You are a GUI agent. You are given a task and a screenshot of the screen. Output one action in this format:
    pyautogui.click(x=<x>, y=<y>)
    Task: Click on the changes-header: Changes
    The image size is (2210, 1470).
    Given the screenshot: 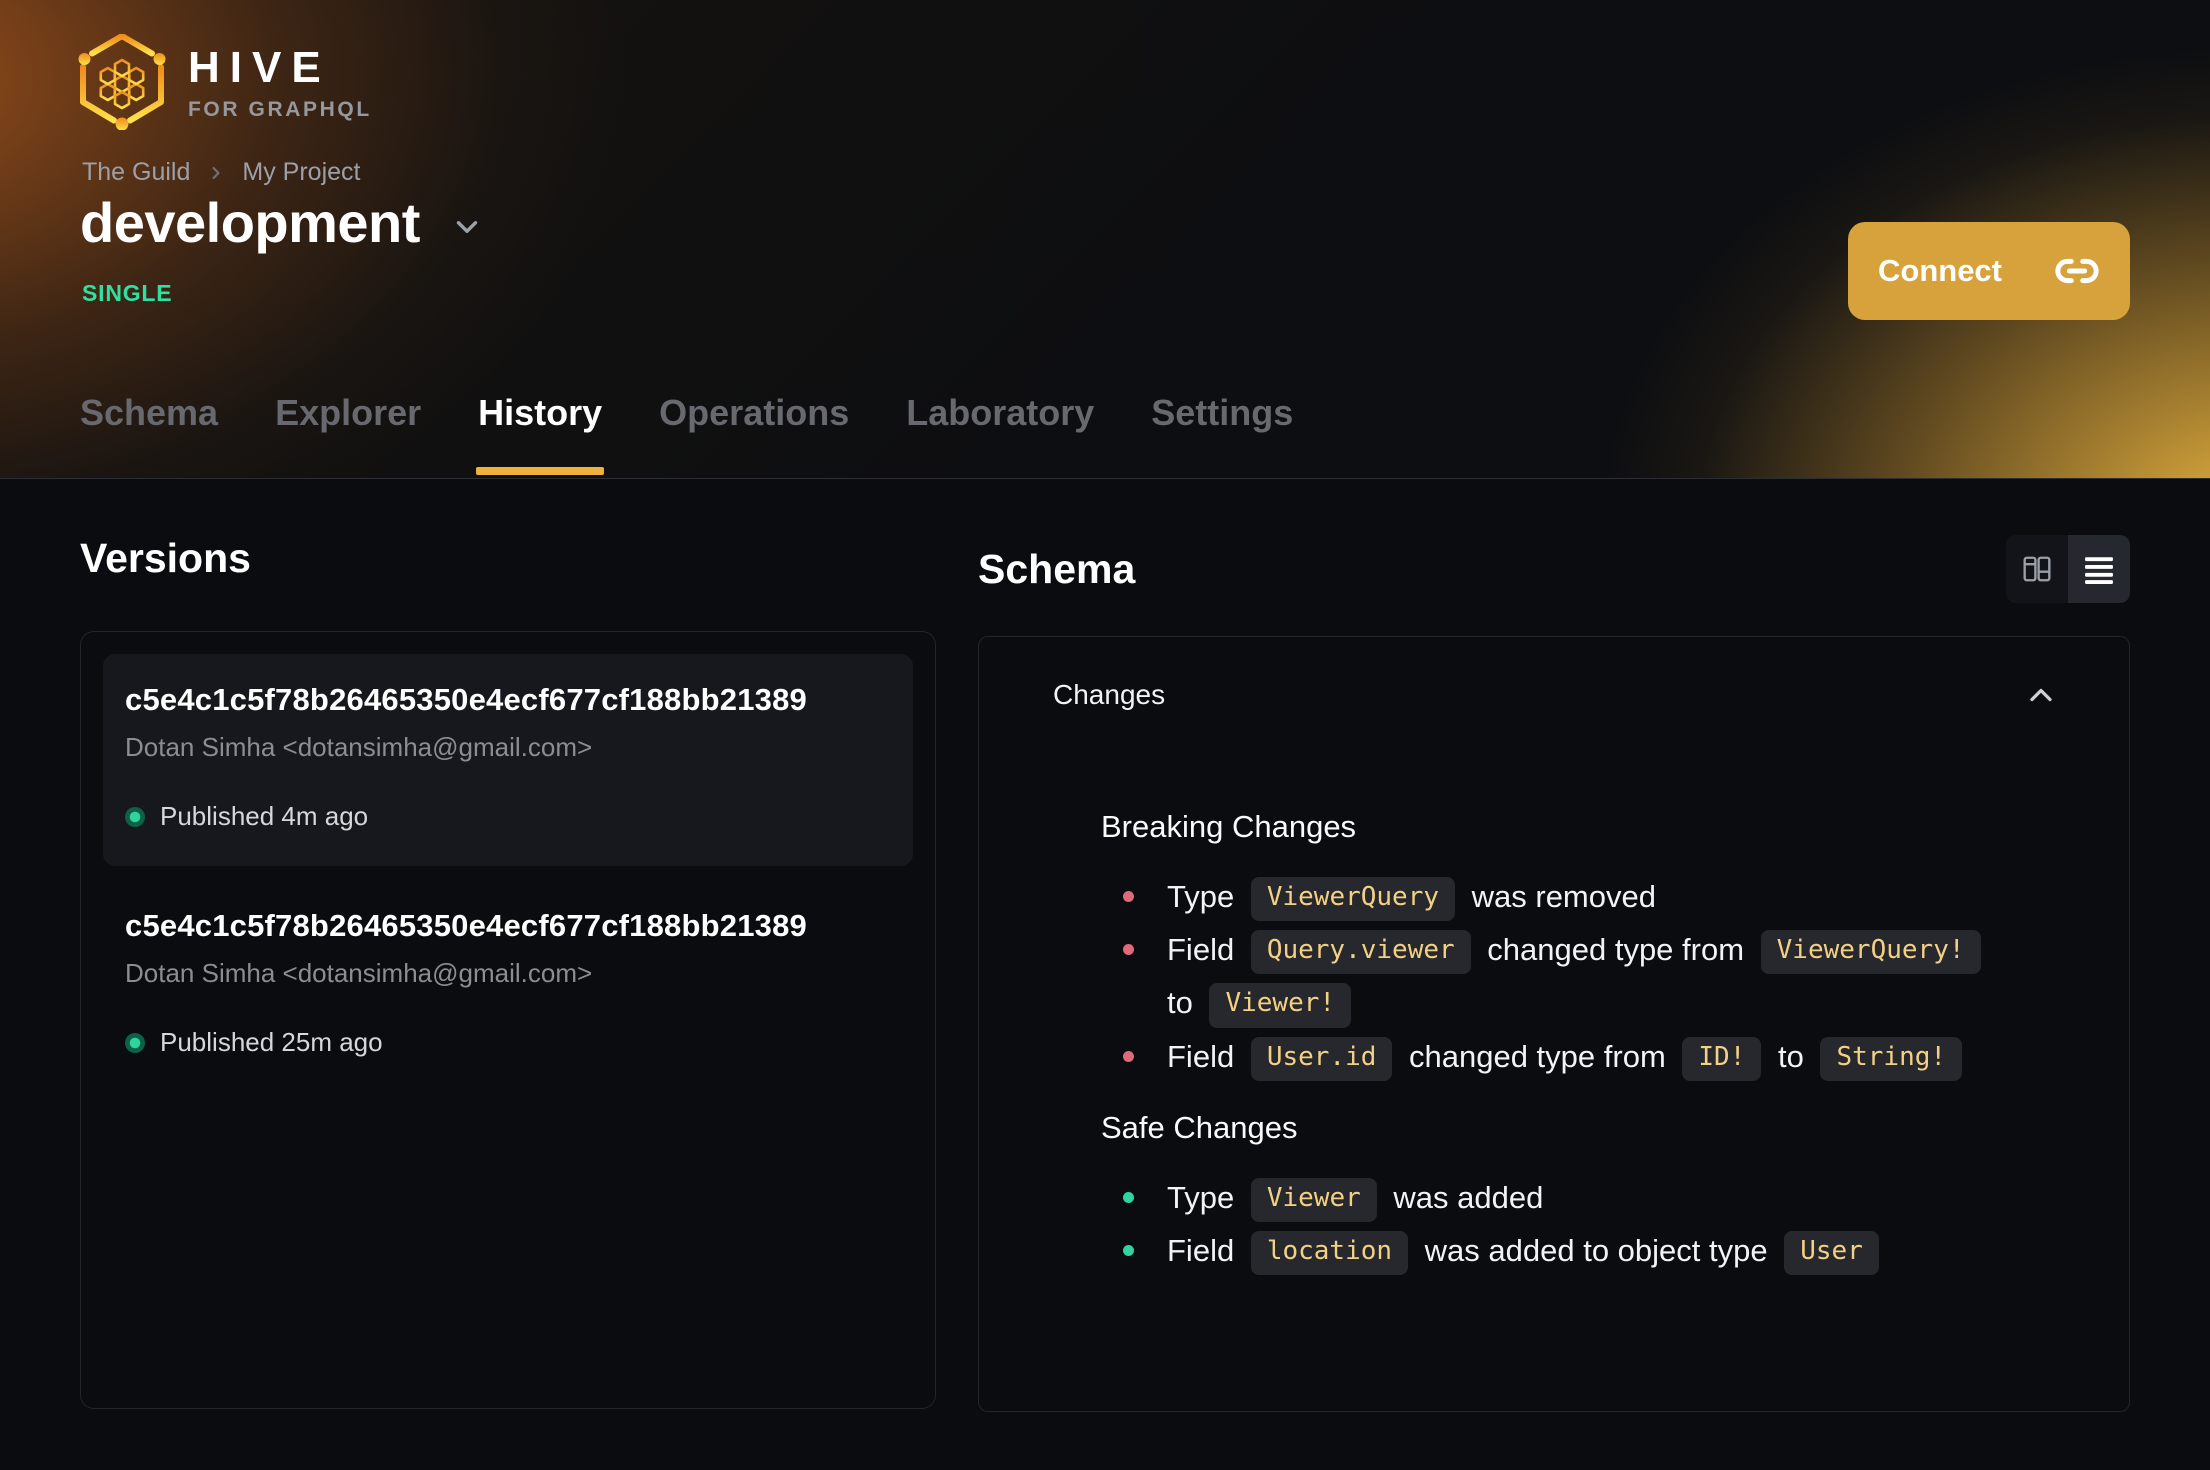 What is the action you would take?
    pyautogui.click(x=1556, y=695)
    